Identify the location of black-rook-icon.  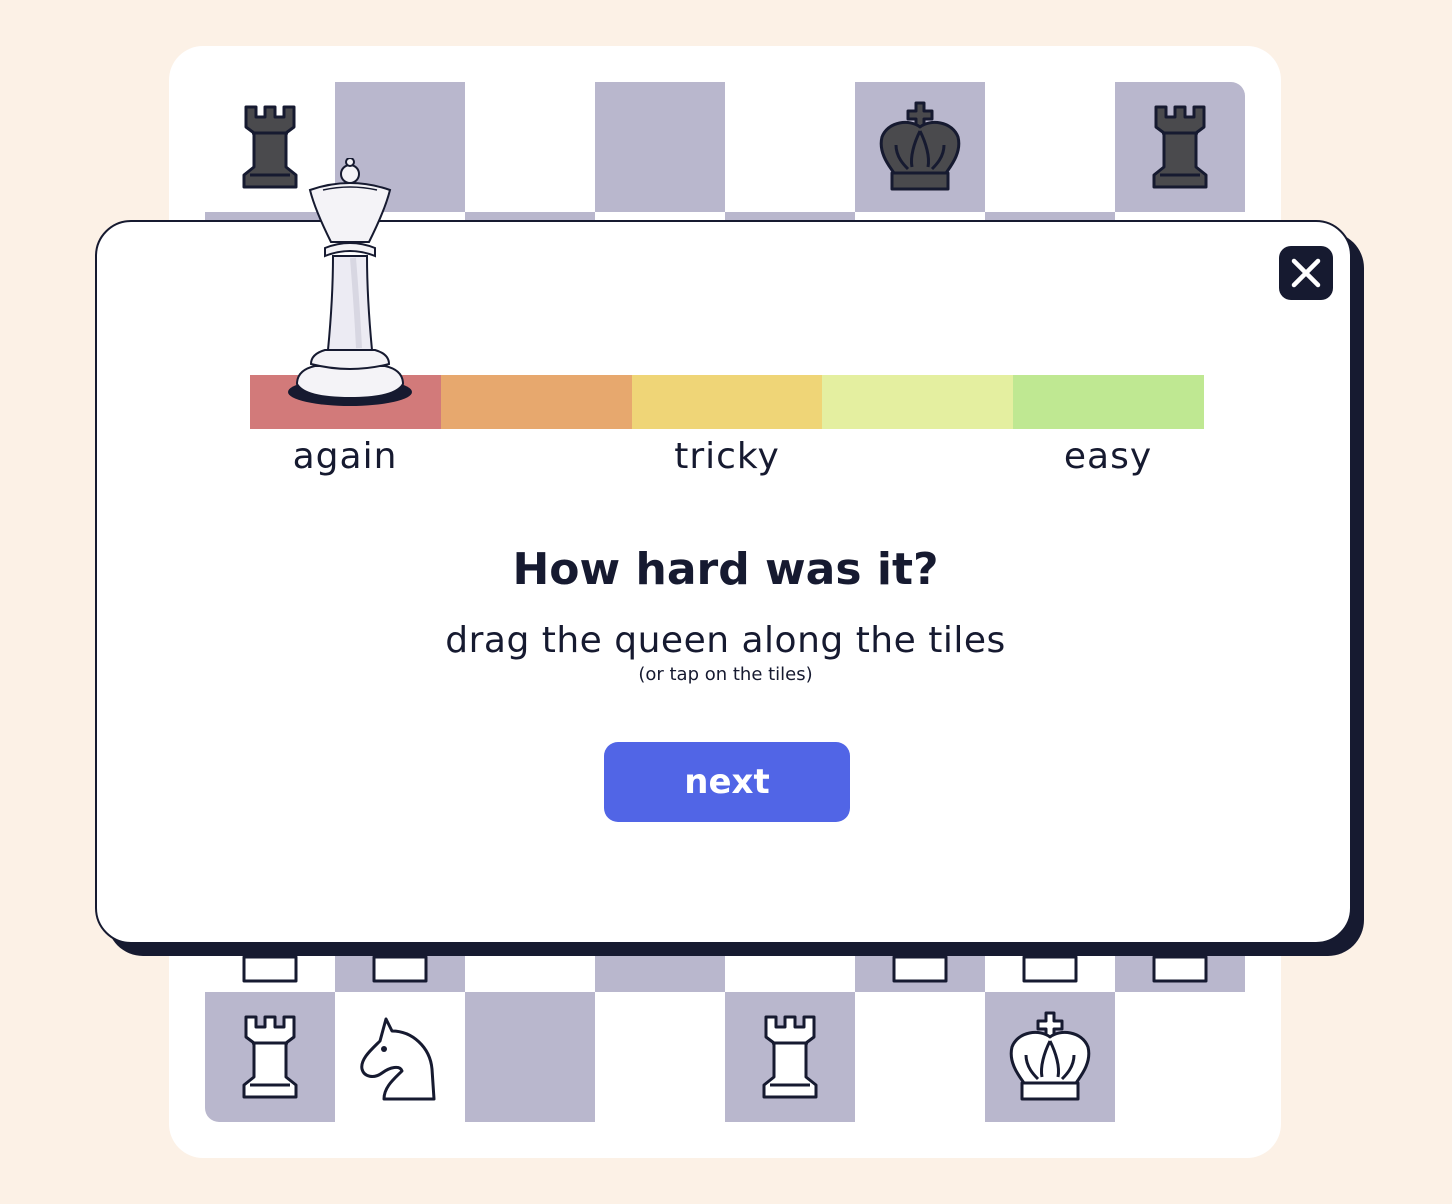
(1180, 147).